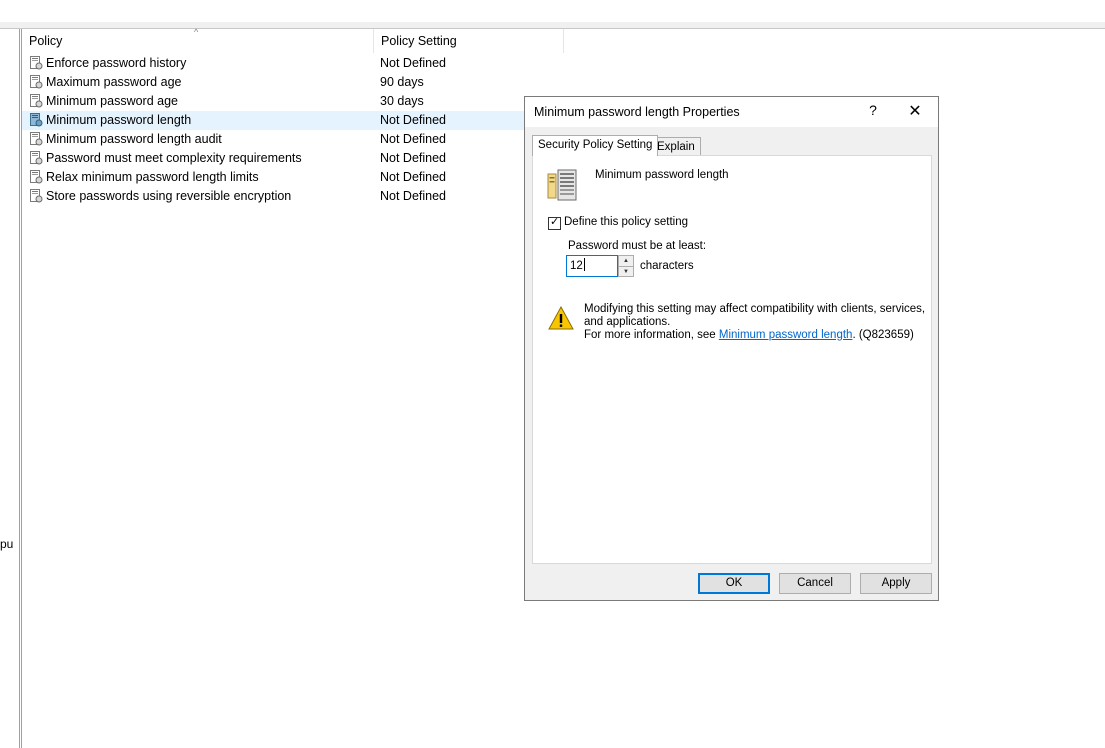  Describe the element at coordinates (592, 266) in the screenshot. I see `min-length-input: 12` at that location.